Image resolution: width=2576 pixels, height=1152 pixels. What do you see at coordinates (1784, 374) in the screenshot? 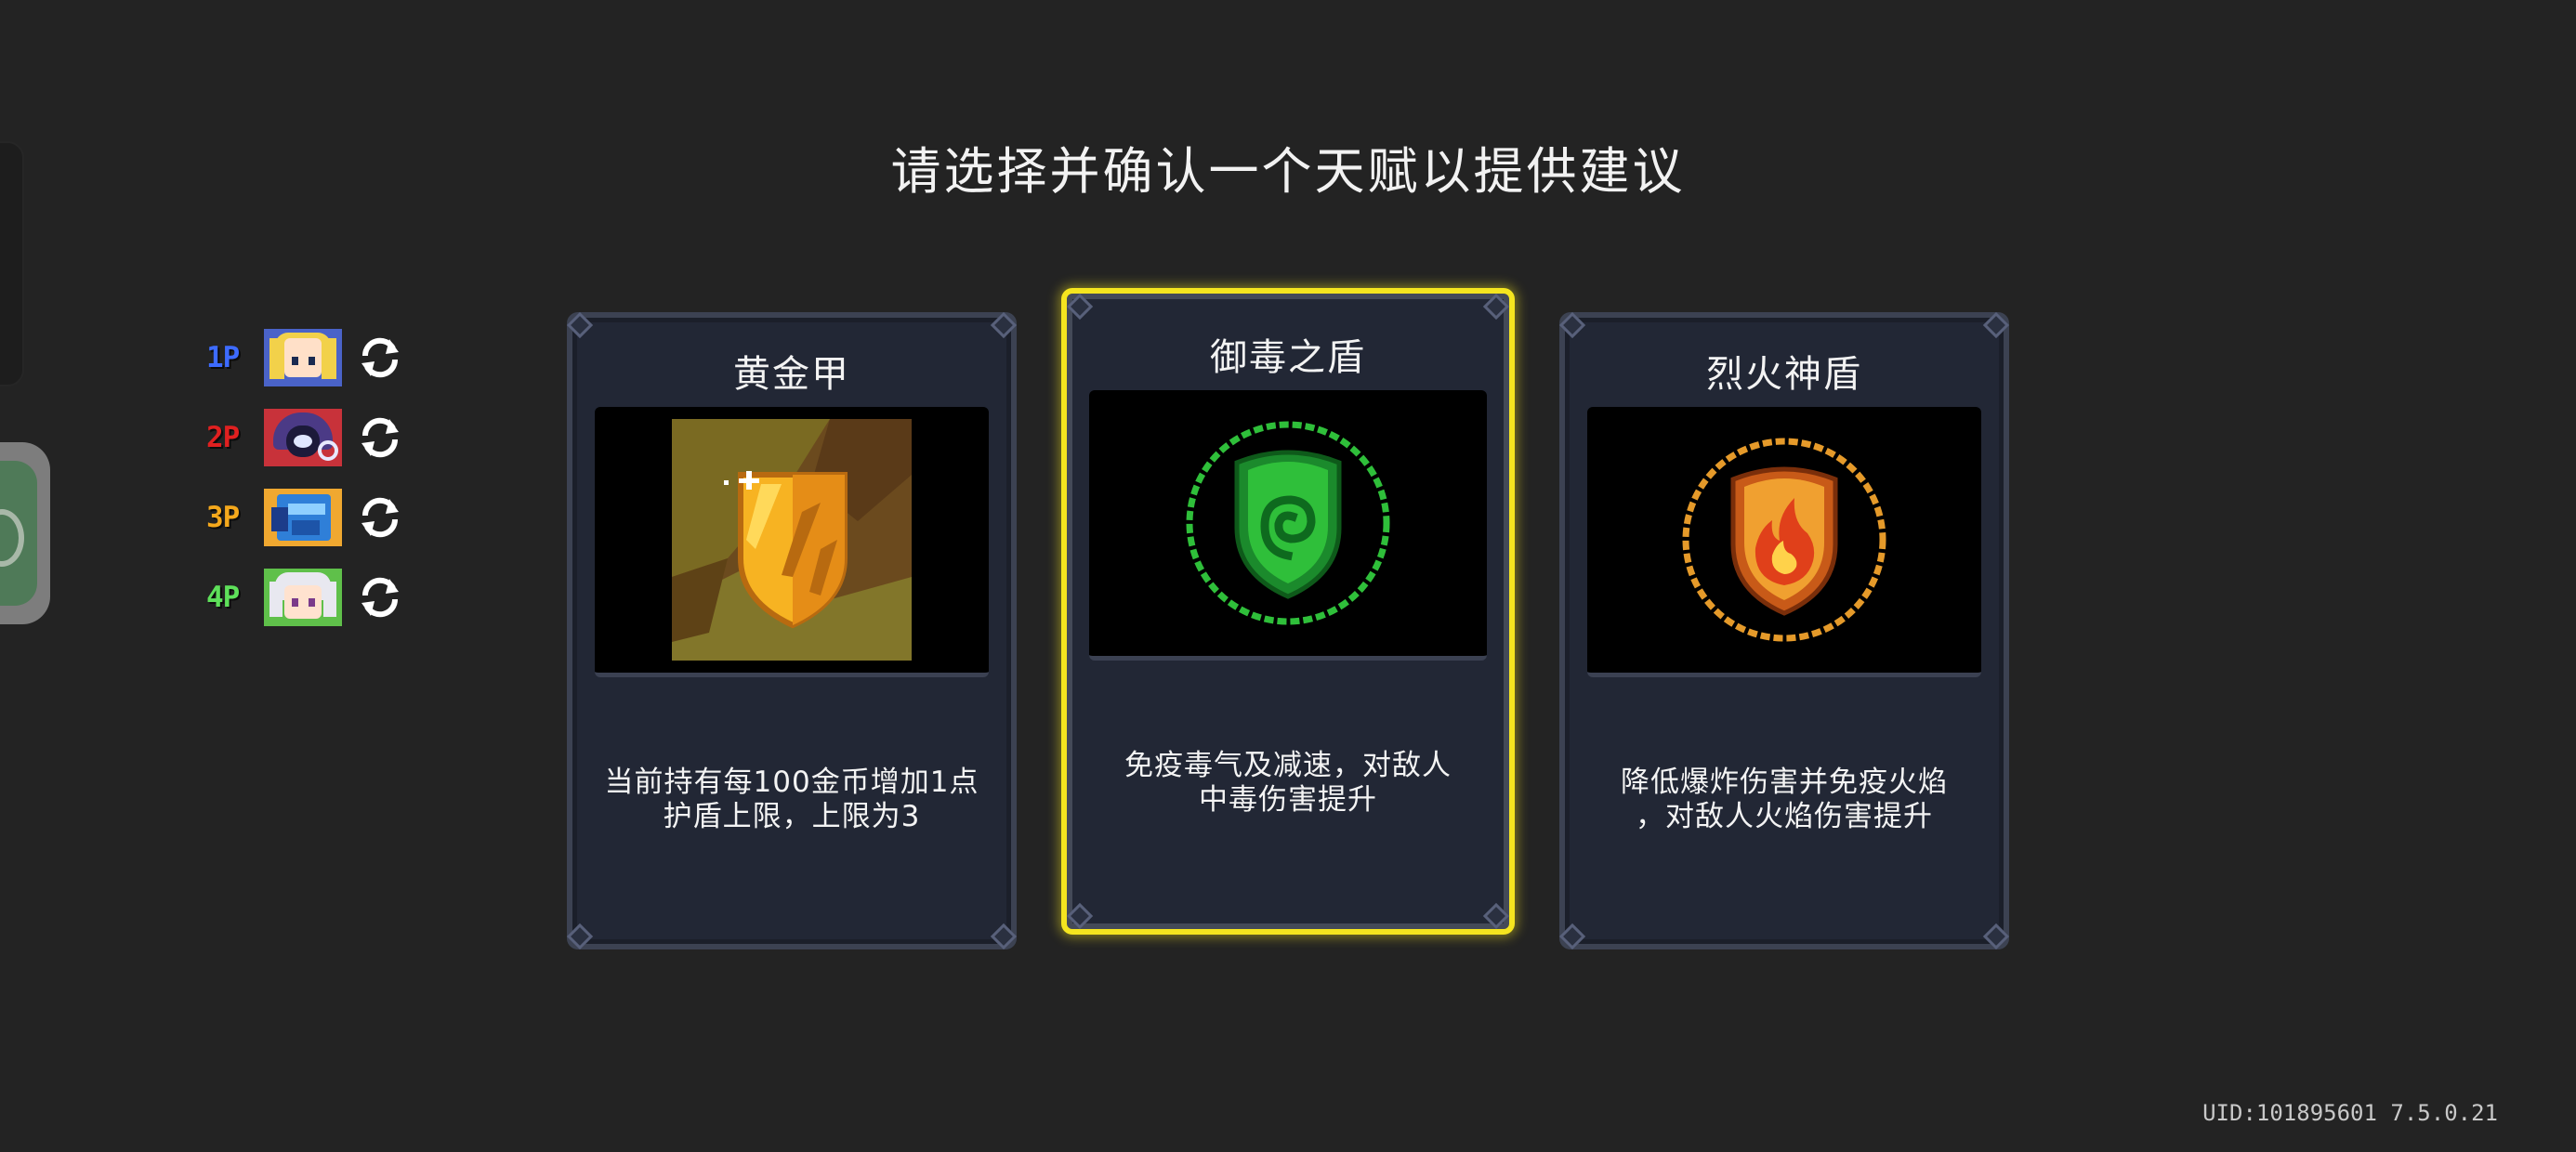
I see `card-title: 烈火神盾` at bounding box center [1784, 374].